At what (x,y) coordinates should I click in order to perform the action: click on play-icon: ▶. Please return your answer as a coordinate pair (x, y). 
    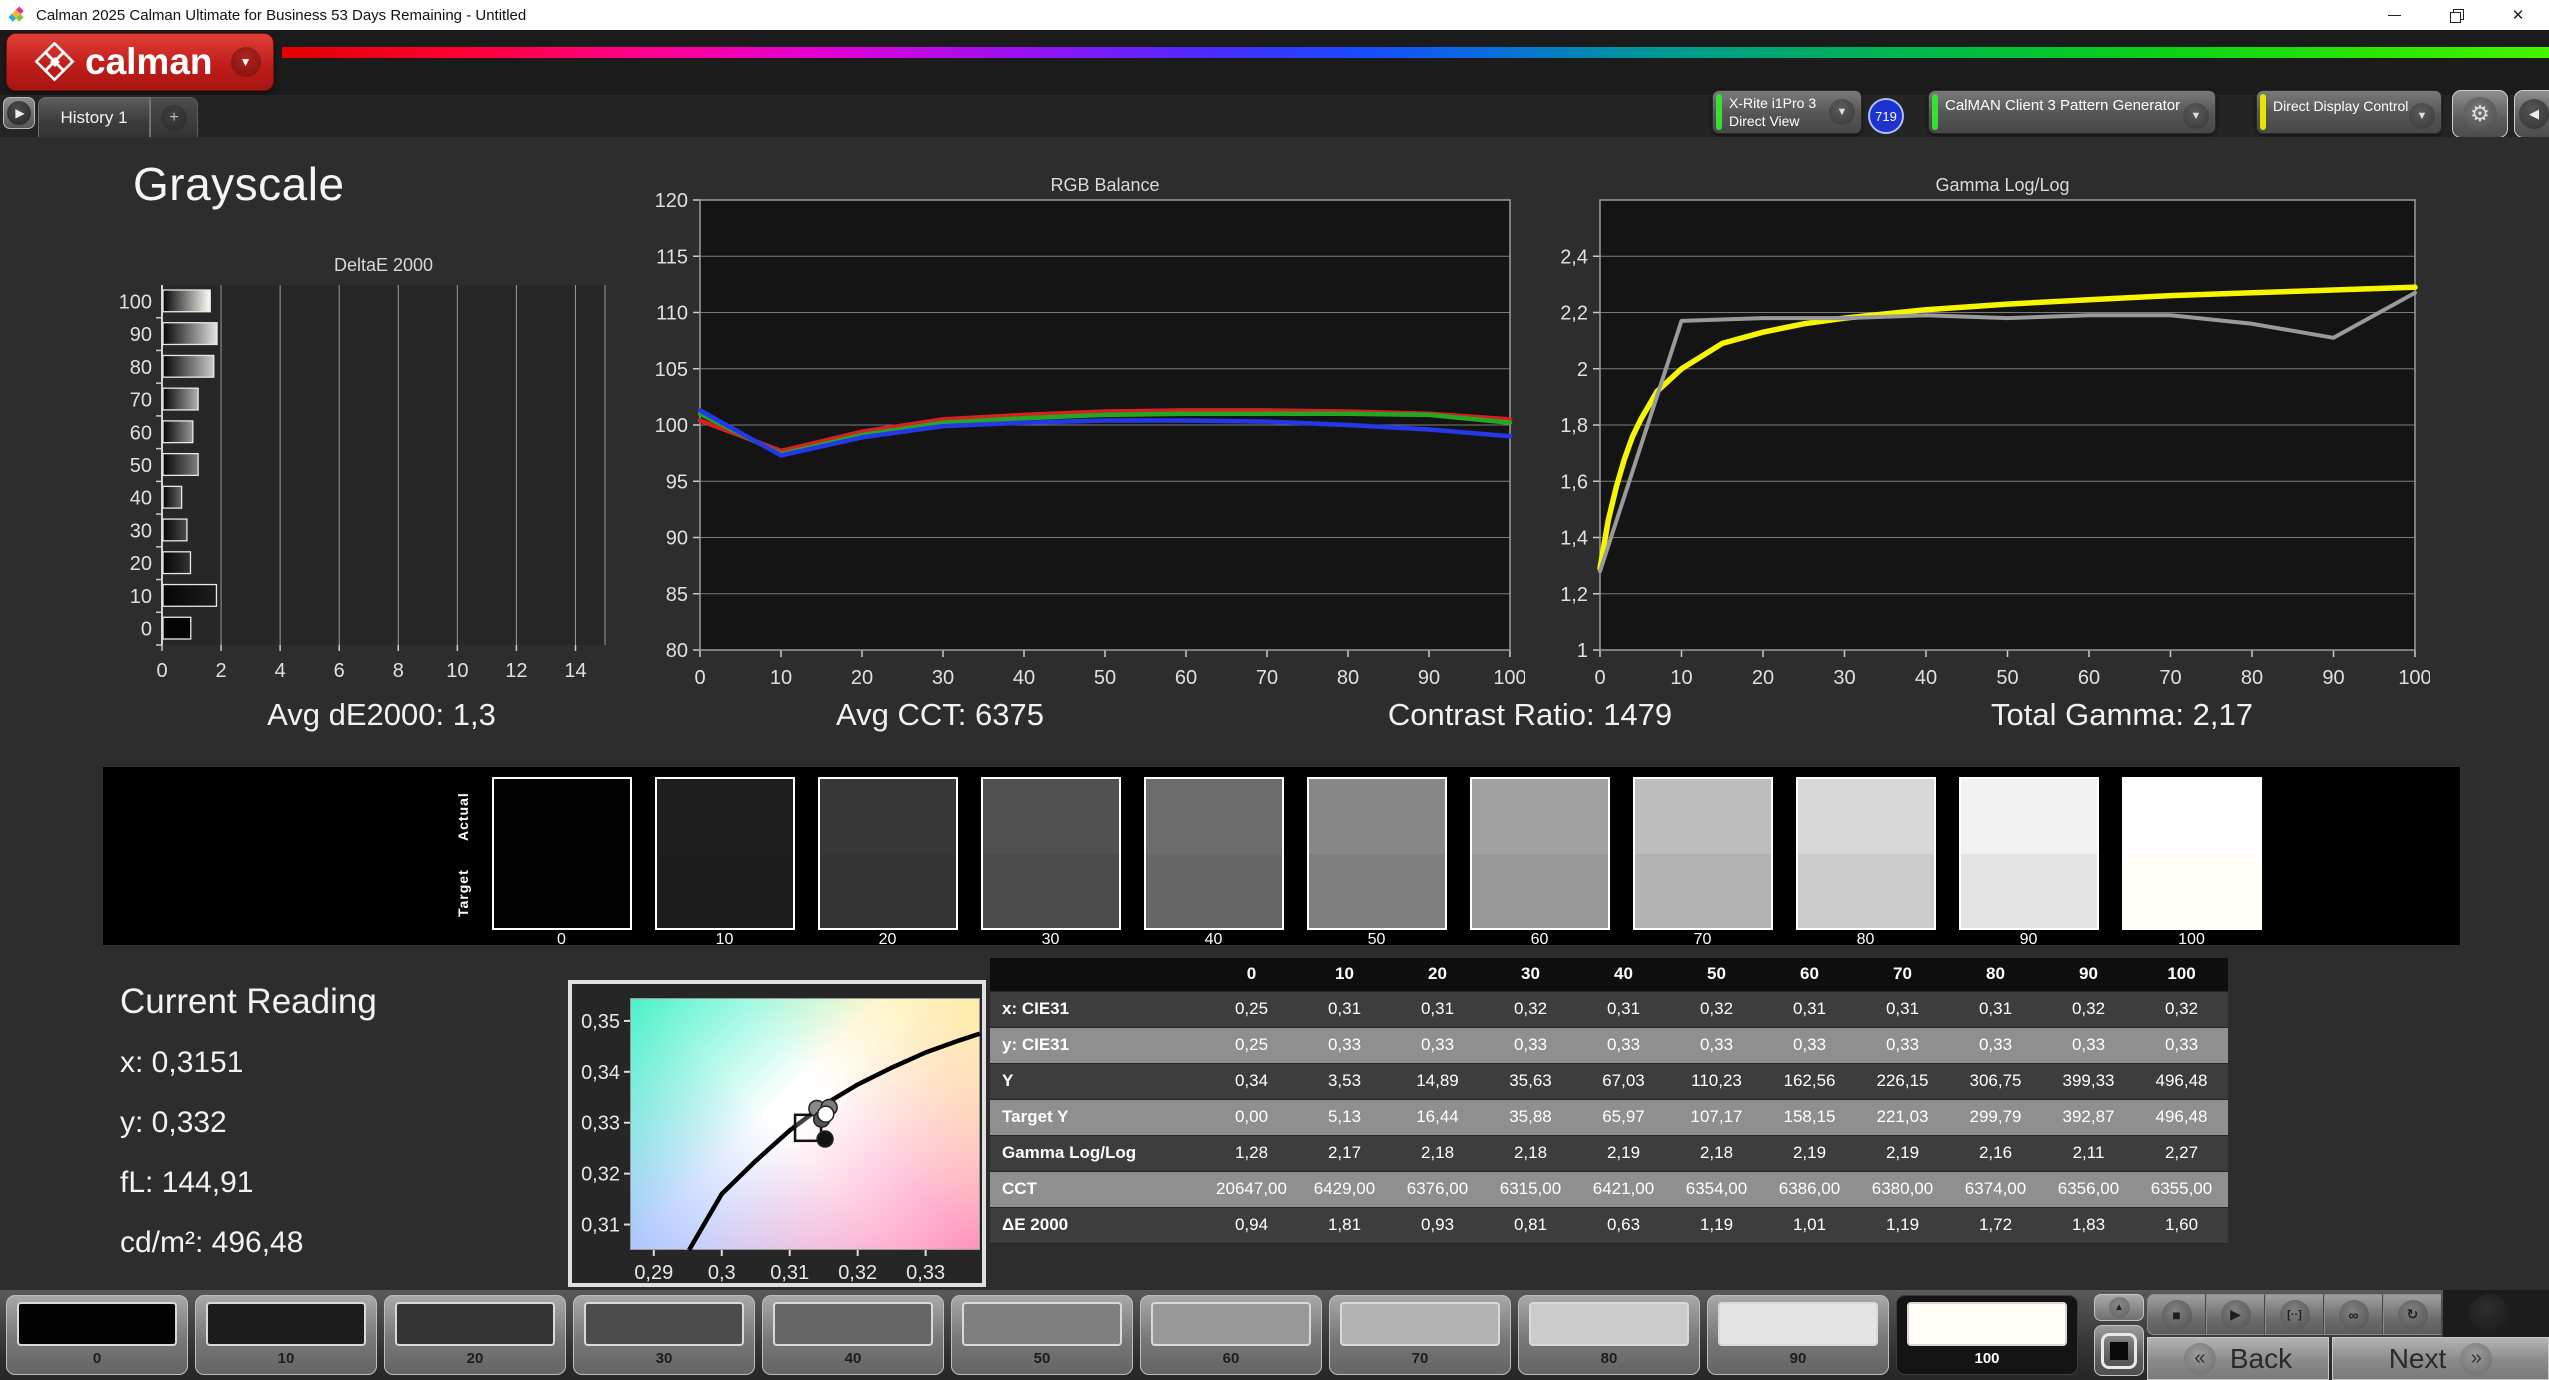
    Looking at the image, I should click on (2235, 1314).